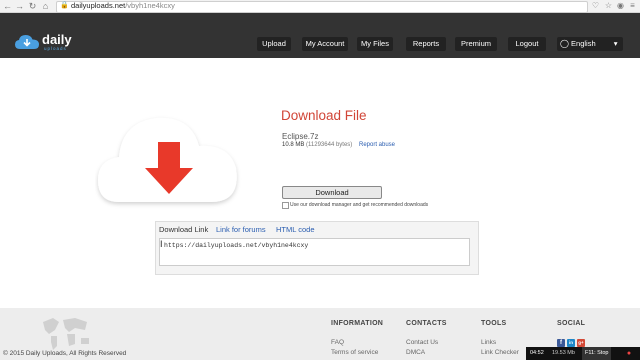 Image resolution: width=640 pixels, height=360 pixels. I want to click on file-name: Eclipse.7z, so click(300, 136).